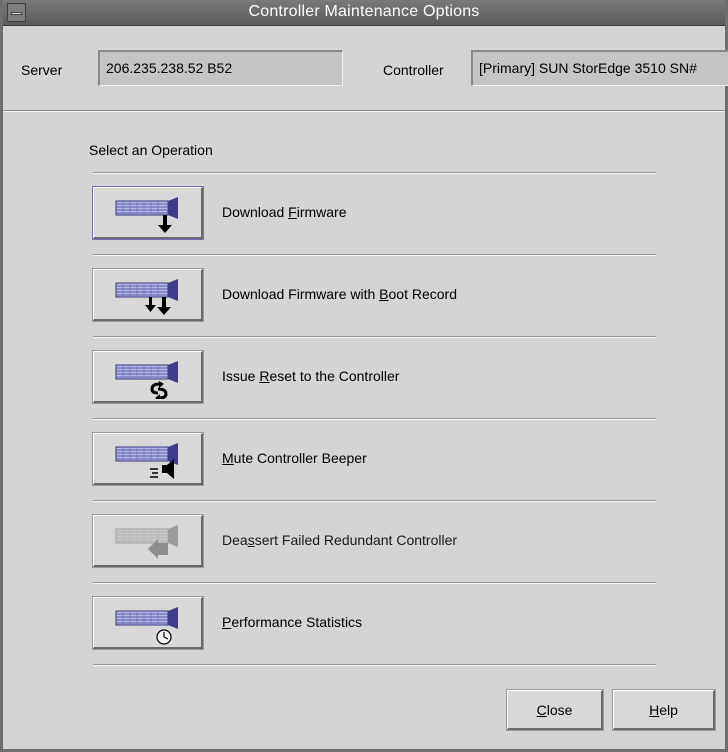 Image resolution: width=728 pixels, height=752 pixels. I want to click on download-firmware-button, so click(148, 213).